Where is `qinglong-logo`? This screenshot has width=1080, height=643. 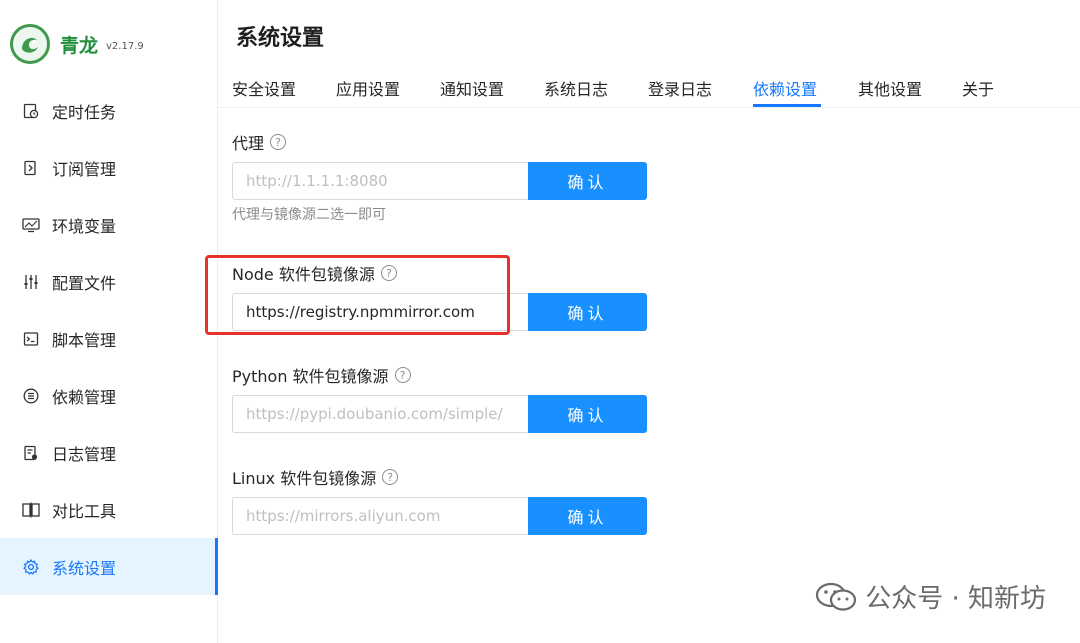 qinglong-logo is located at coordinates (30, 44).